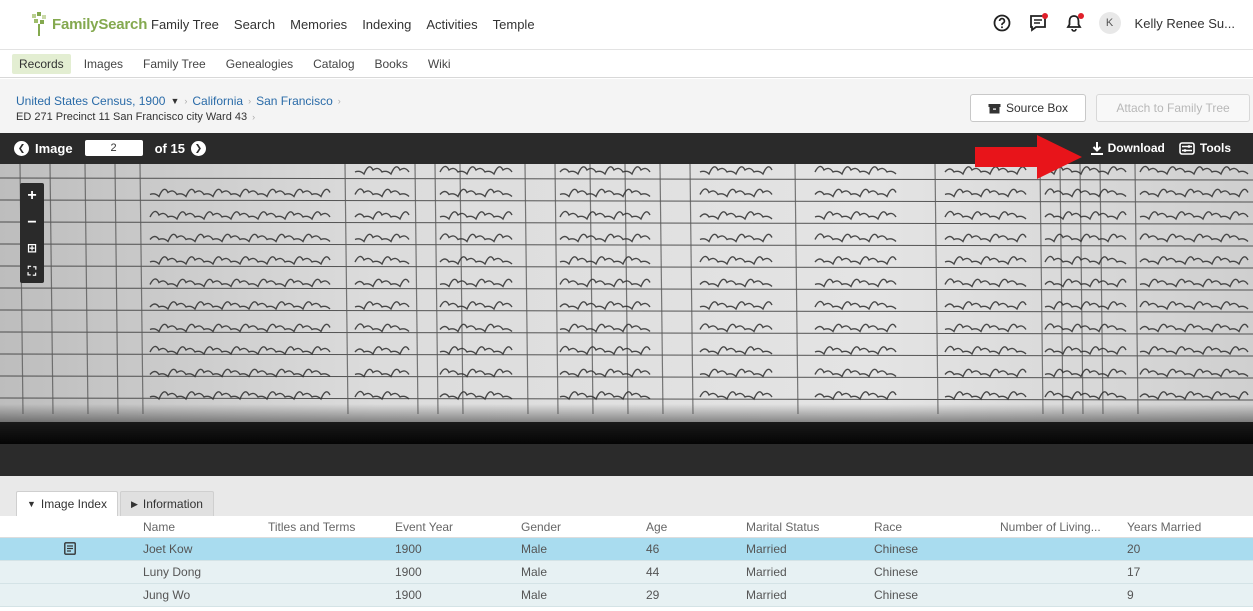  Describe the element at coordinates (31, 504) in the screenshot. I see `caret-down-icon: ▼` at that location.